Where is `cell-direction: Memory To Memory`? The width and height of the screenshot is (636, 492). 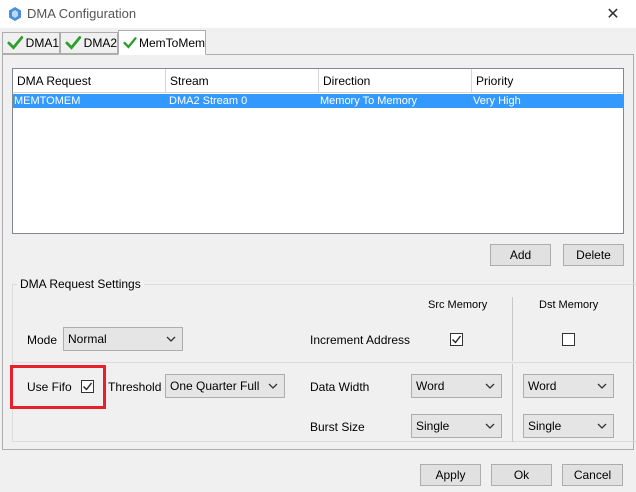 cell-direction: Memory To Memory is located at coordinates (368, 101).